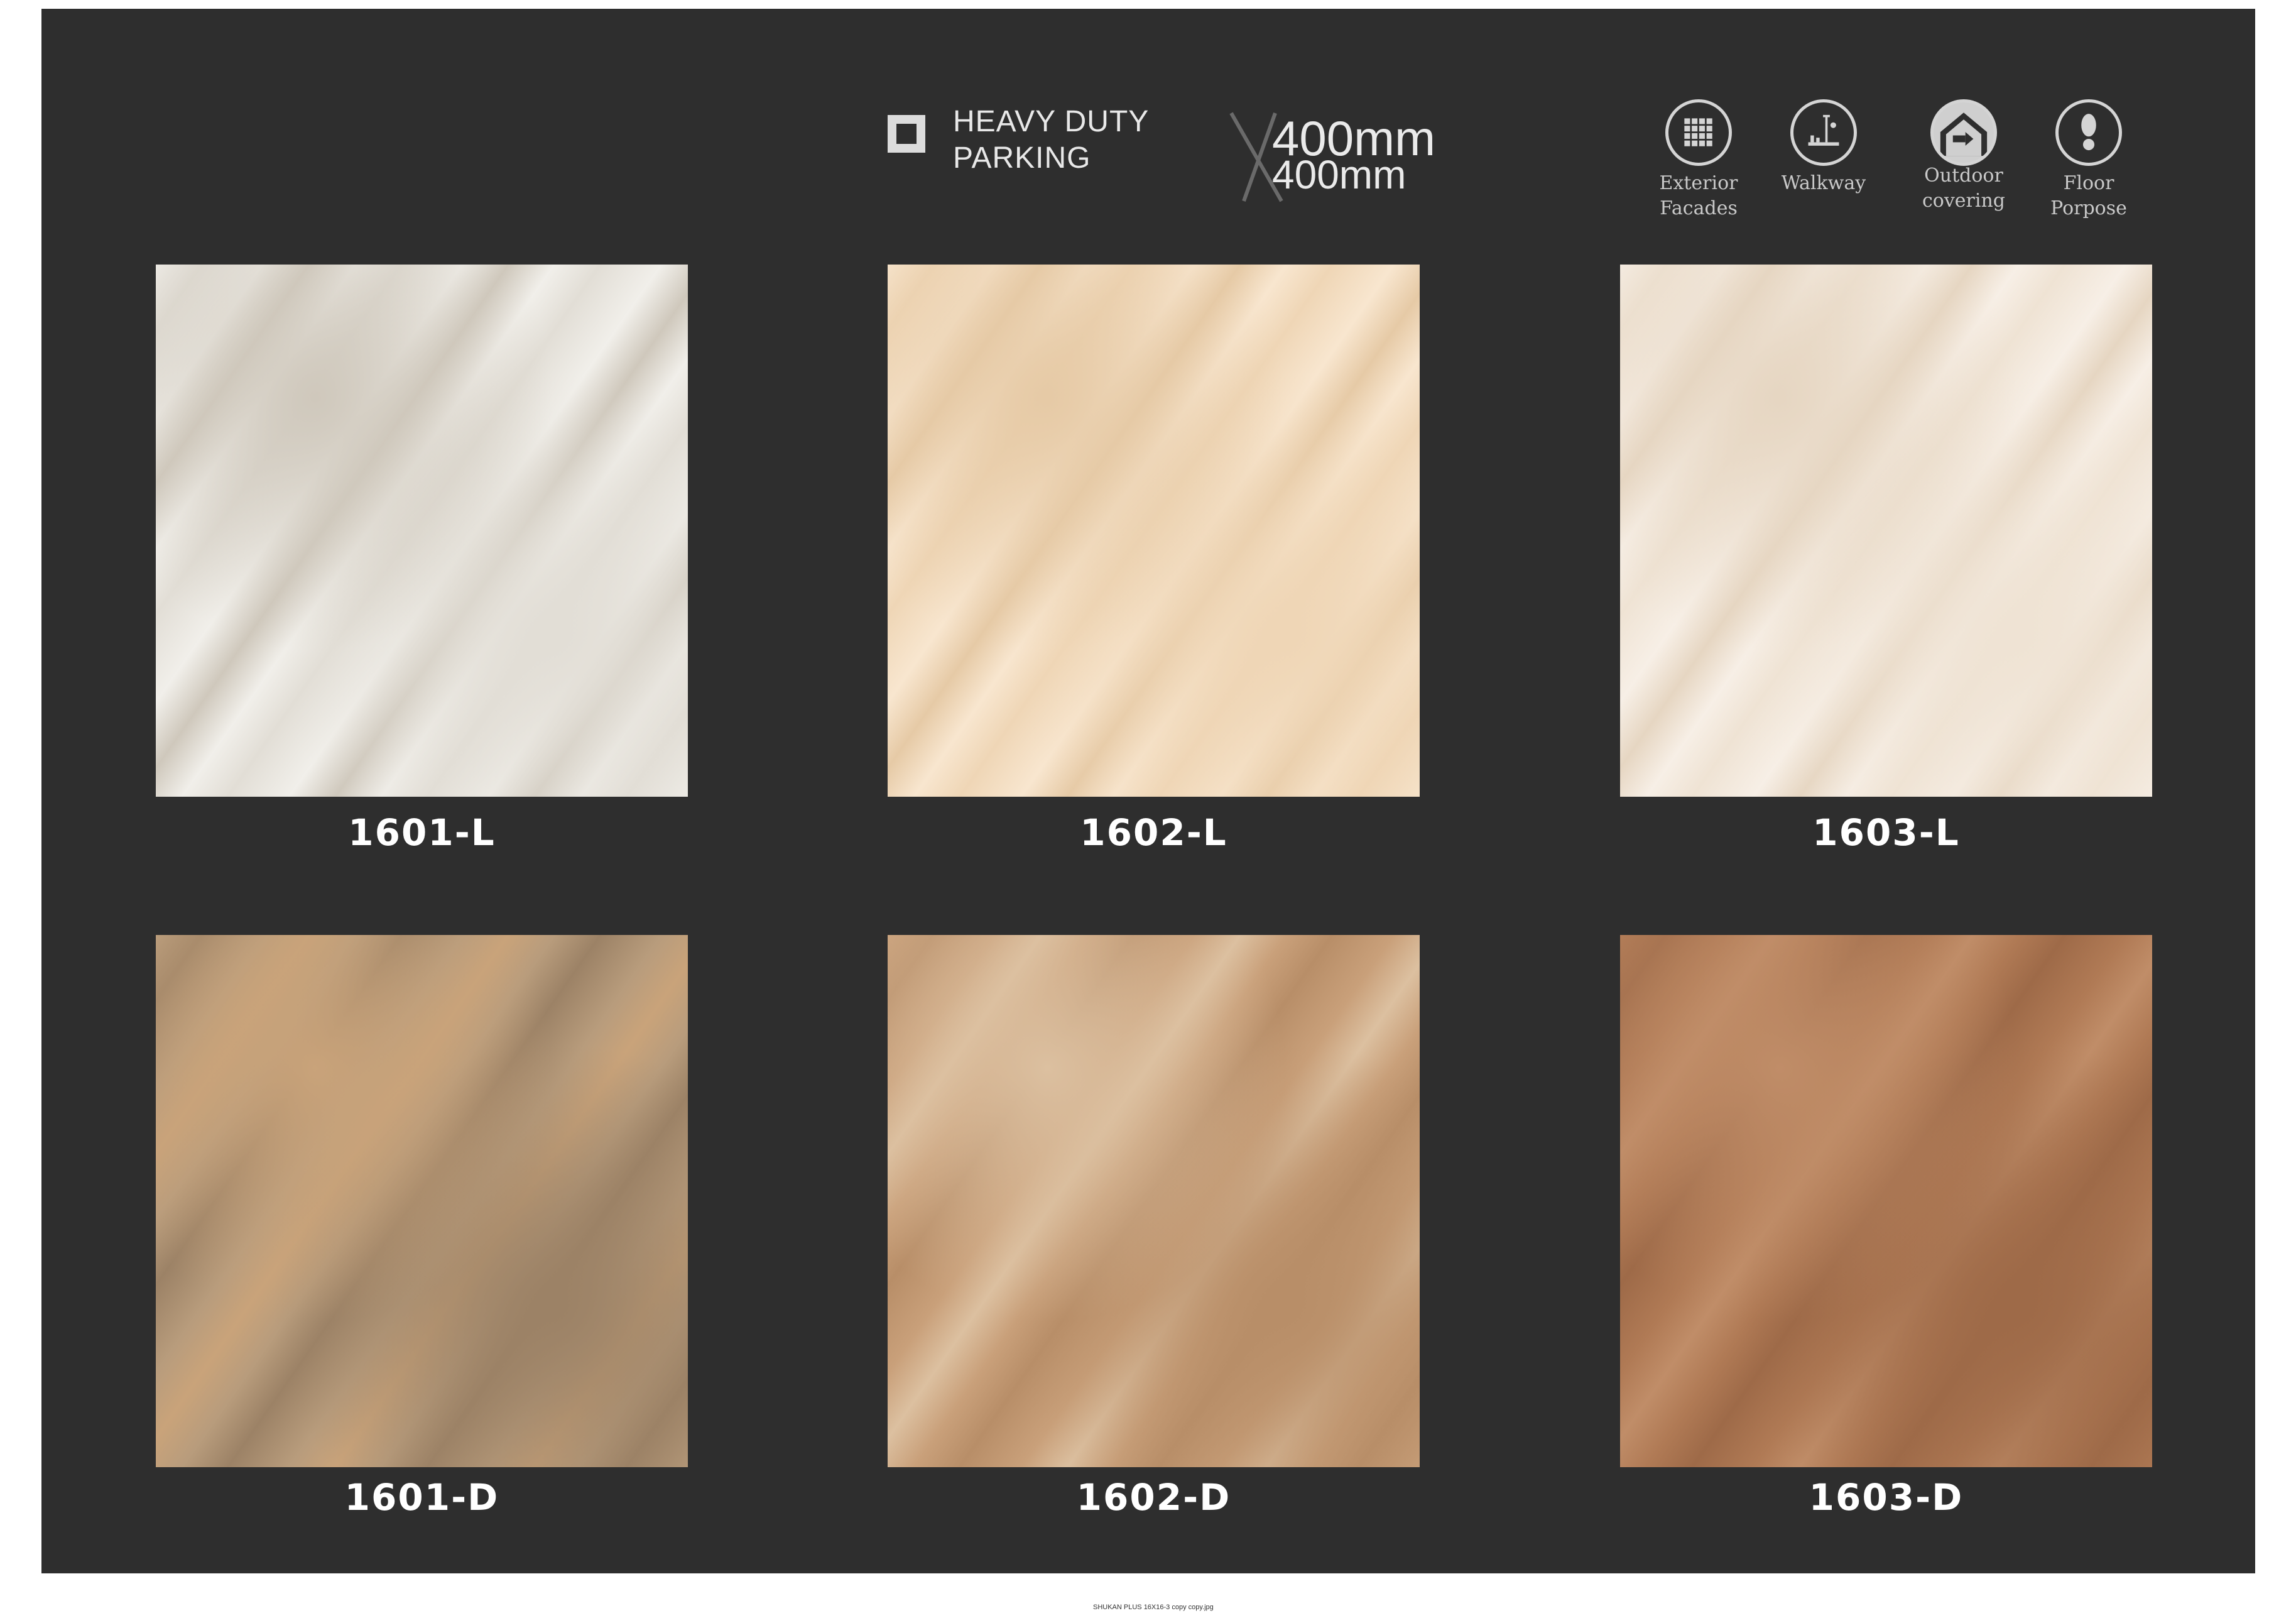 This screenshot has width=2296, height=1623. What do you see at coordinates (1698, 132) in the screenshot?
I see `grid-icon` at bounding box center [1698, 132].